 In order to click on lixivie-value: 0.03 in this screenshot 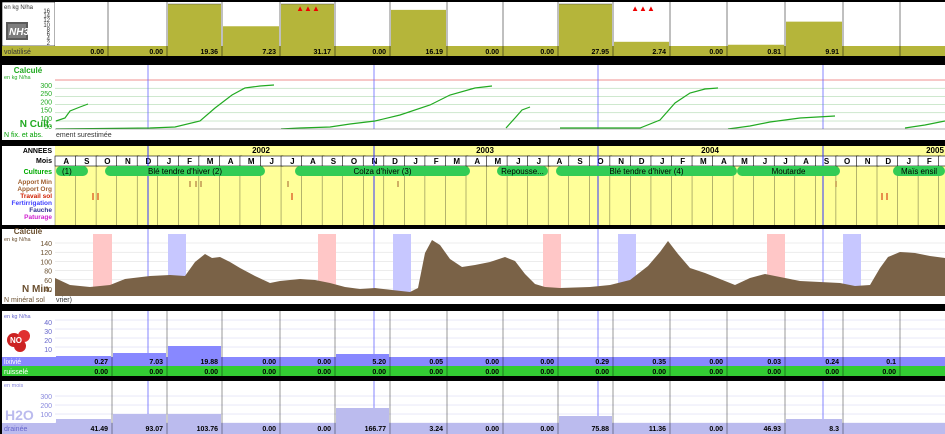, I will do `click(774, 362)`.